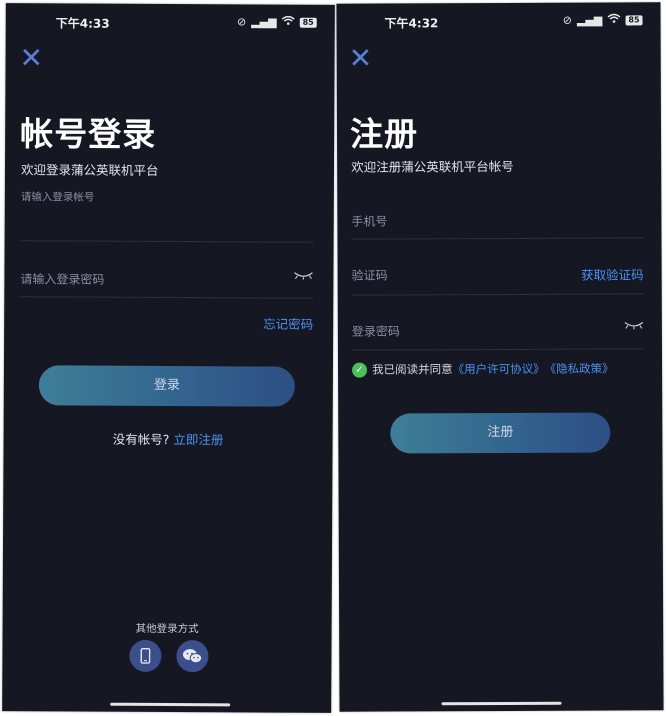  What do you see at coordinates (170, 22) in the screenshot?
I see `status-bar: 下午4:33 ⊘ ▂▄▆ 85` at bounding box center [170, 22].